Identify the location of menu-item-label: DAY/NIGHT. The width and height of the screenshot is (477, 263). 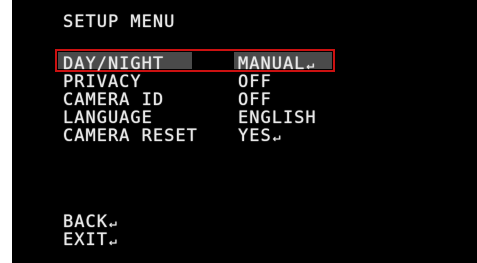
(114, 64).